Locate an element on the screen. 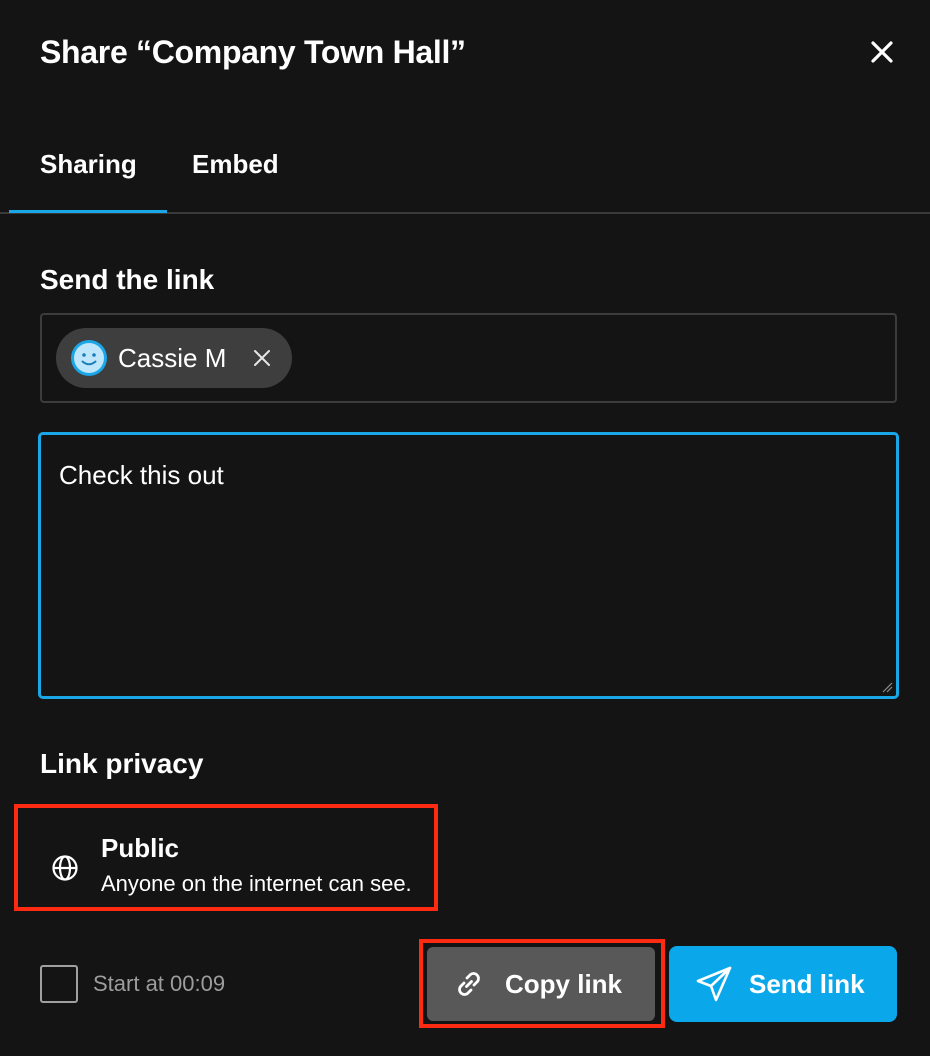 This screenshot has width=930, height=1056. start-at-checkbox is located at coordinates (59, 984).